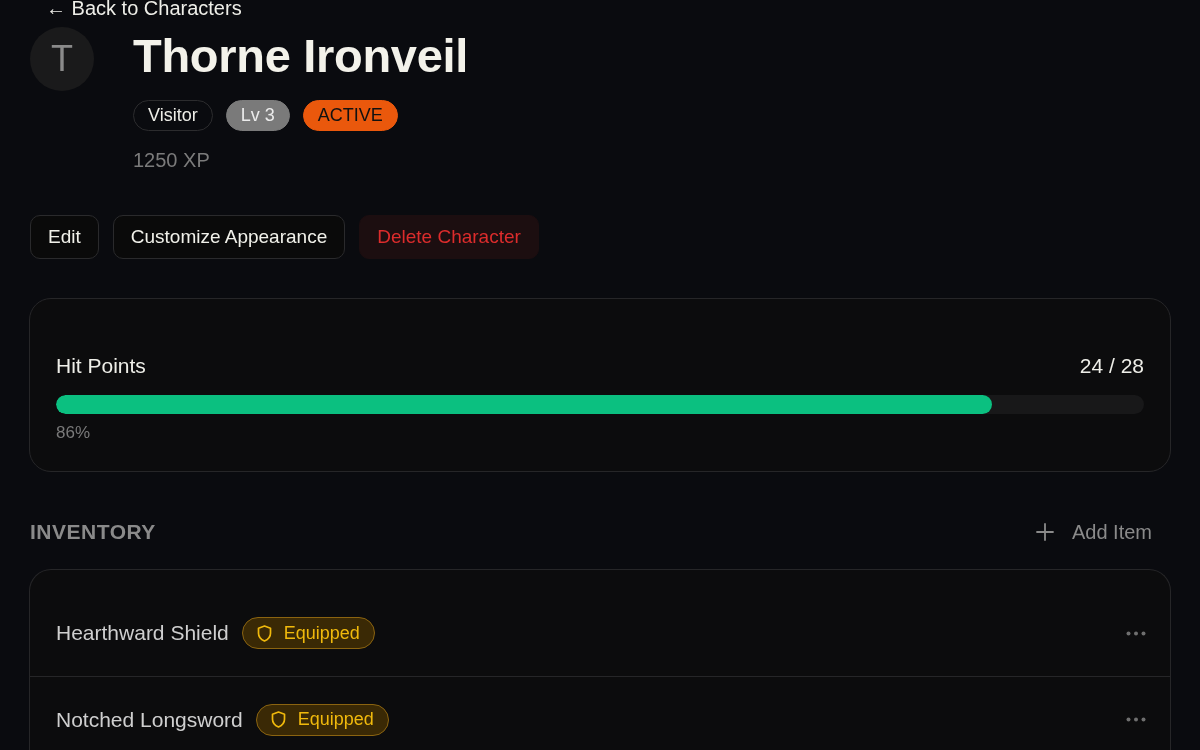 This screenshot has width=1200, height=750. Describe the element at coordinates (101, 366) in the screenshot. I see `hit-points-label: Hit Points` at that location.